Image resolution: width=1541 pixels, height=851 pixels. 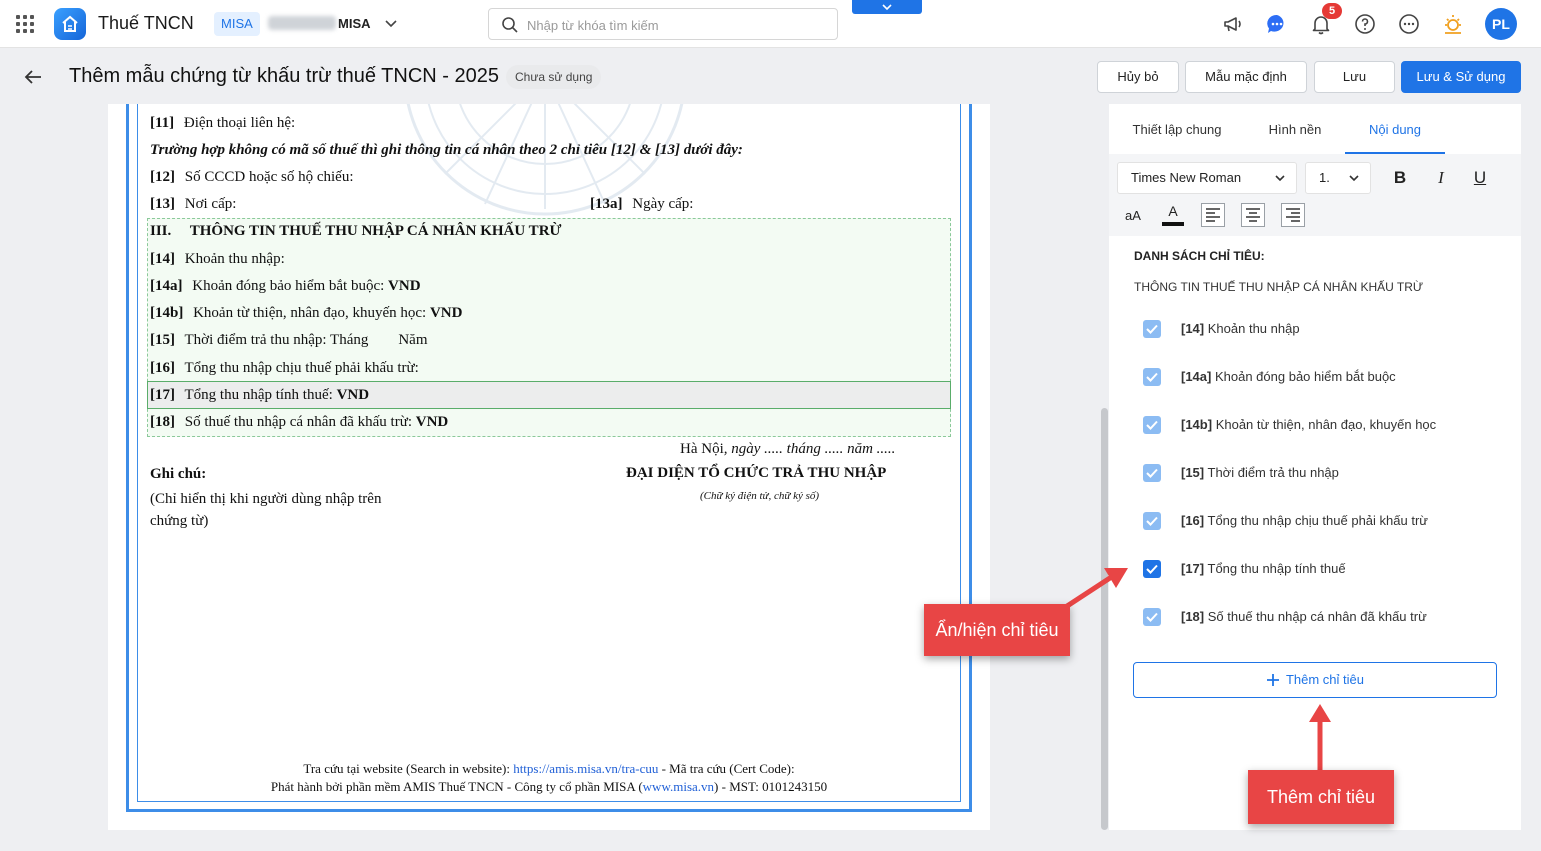 What do you see at coordinates (1461, 77) in the screenshot?
I see `save-and-use-button: Lưu & Sử dụng` at bounding box center [1461, 77].